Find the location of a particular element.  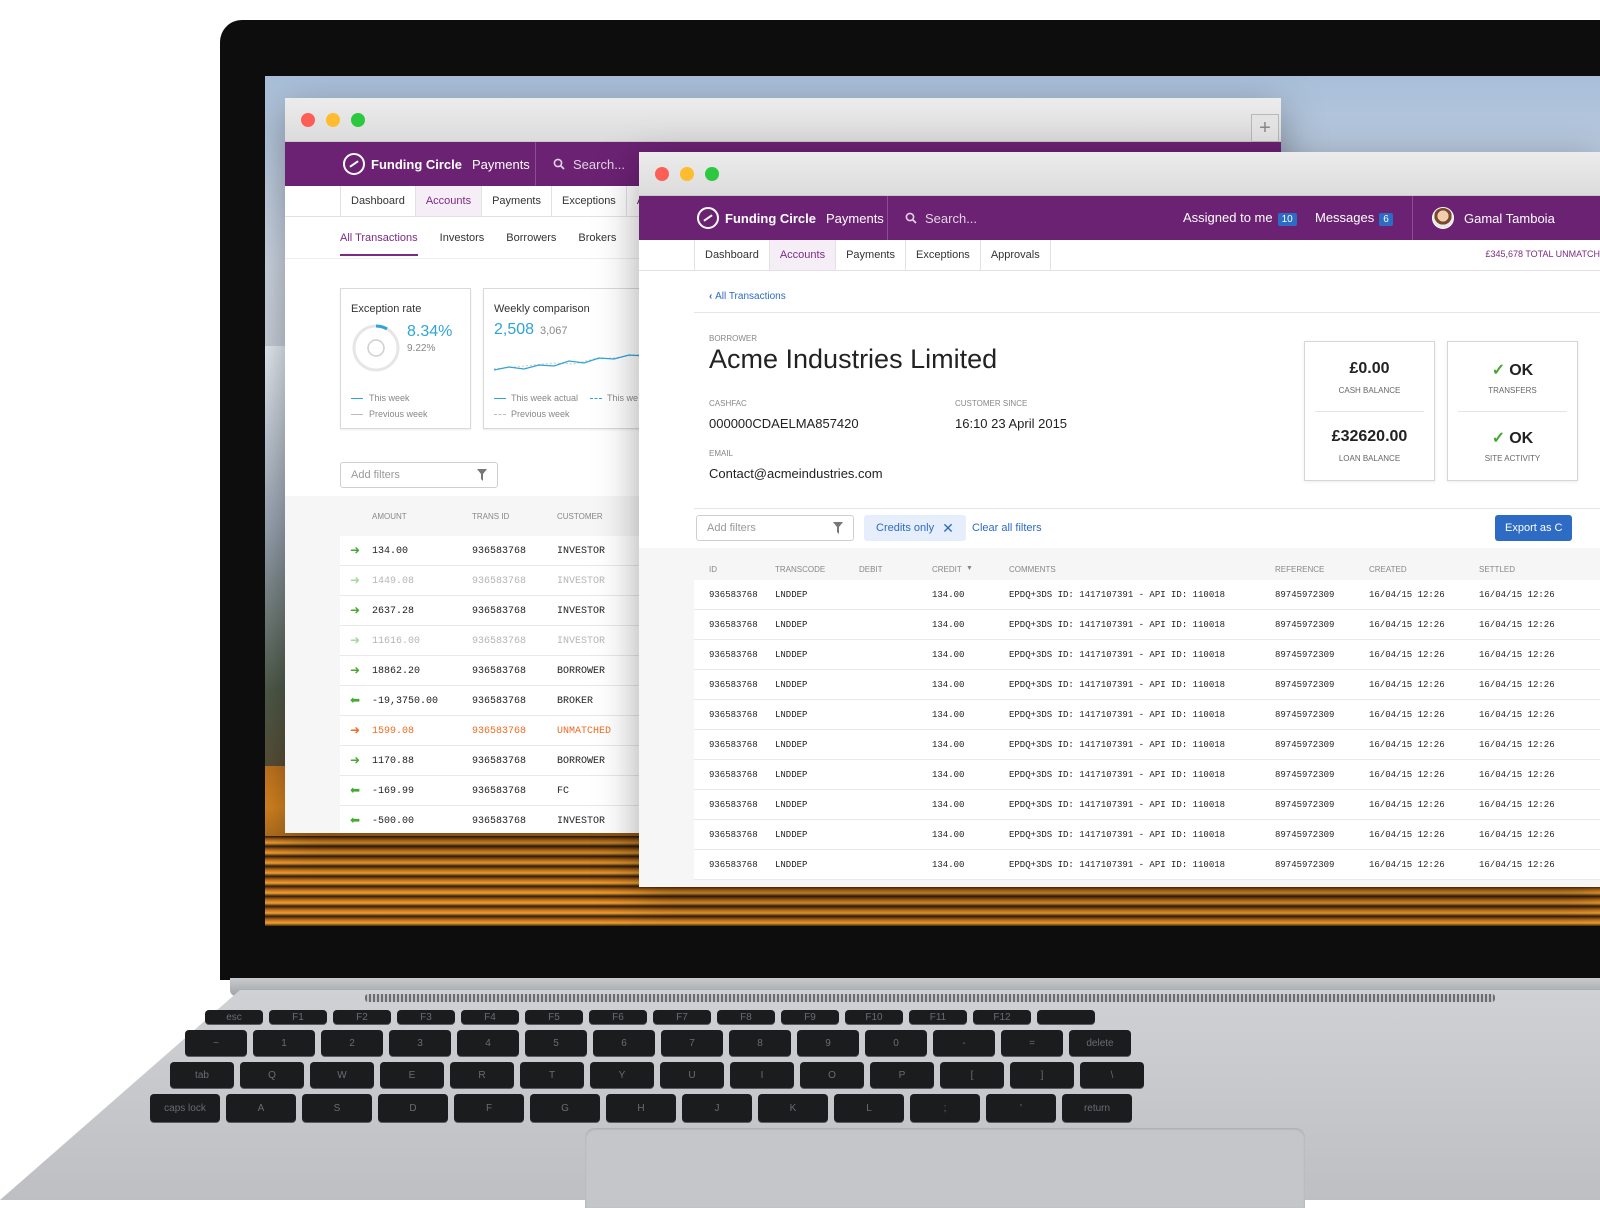

key: L is located at coordinates (869, 1108).